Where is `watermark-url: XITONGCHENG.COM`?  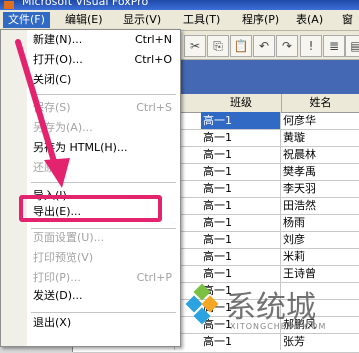 watermark-url: XITONGCHENG.COM is located at coordinates (278, 326).